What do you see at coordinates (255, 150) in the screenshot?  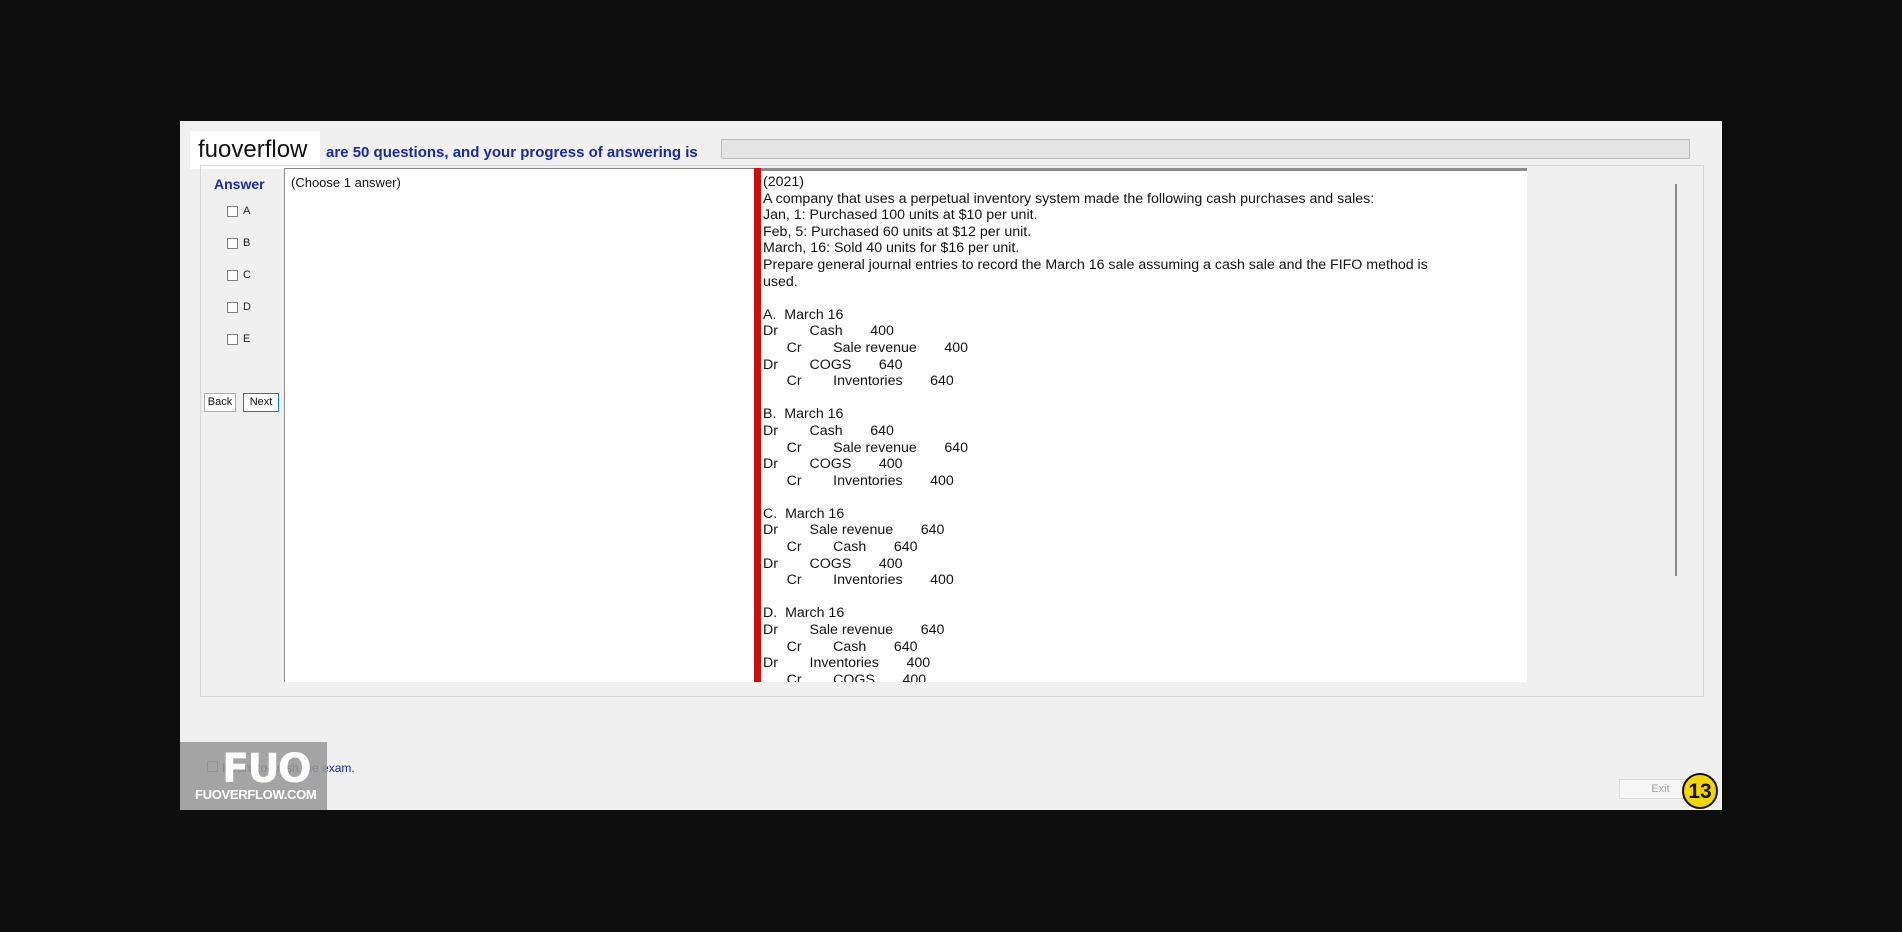 I see `brand-logo: fuoverflow` at bounding box center [255, 150].